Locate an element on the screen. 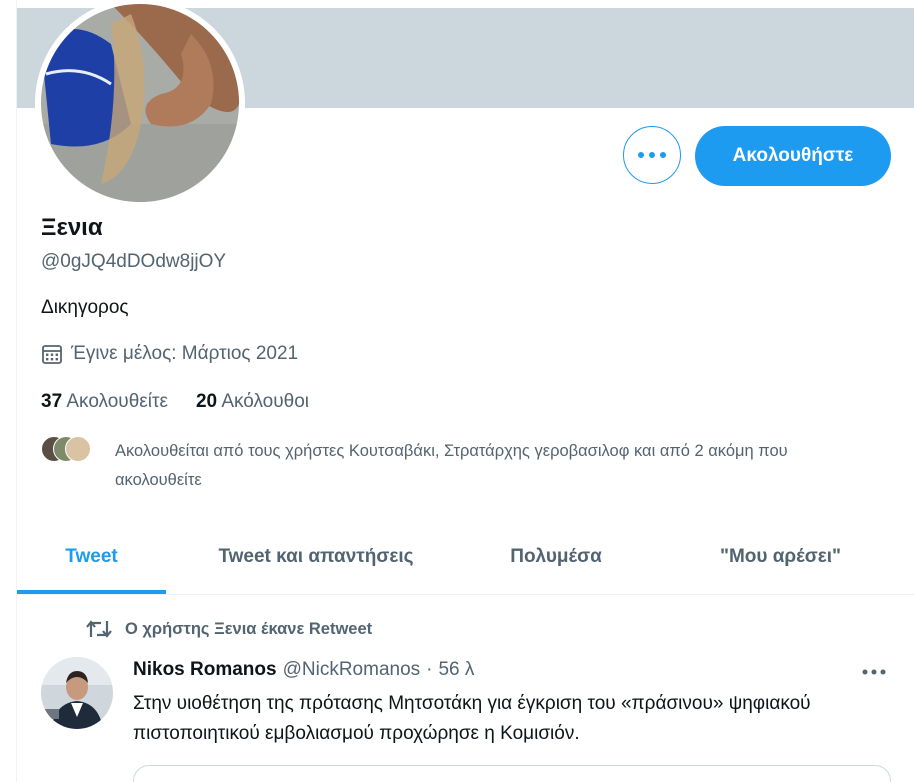  profile-joined: Έγινε μέλος: Μάρτιος 2021 is located at coordinates (169, 354).